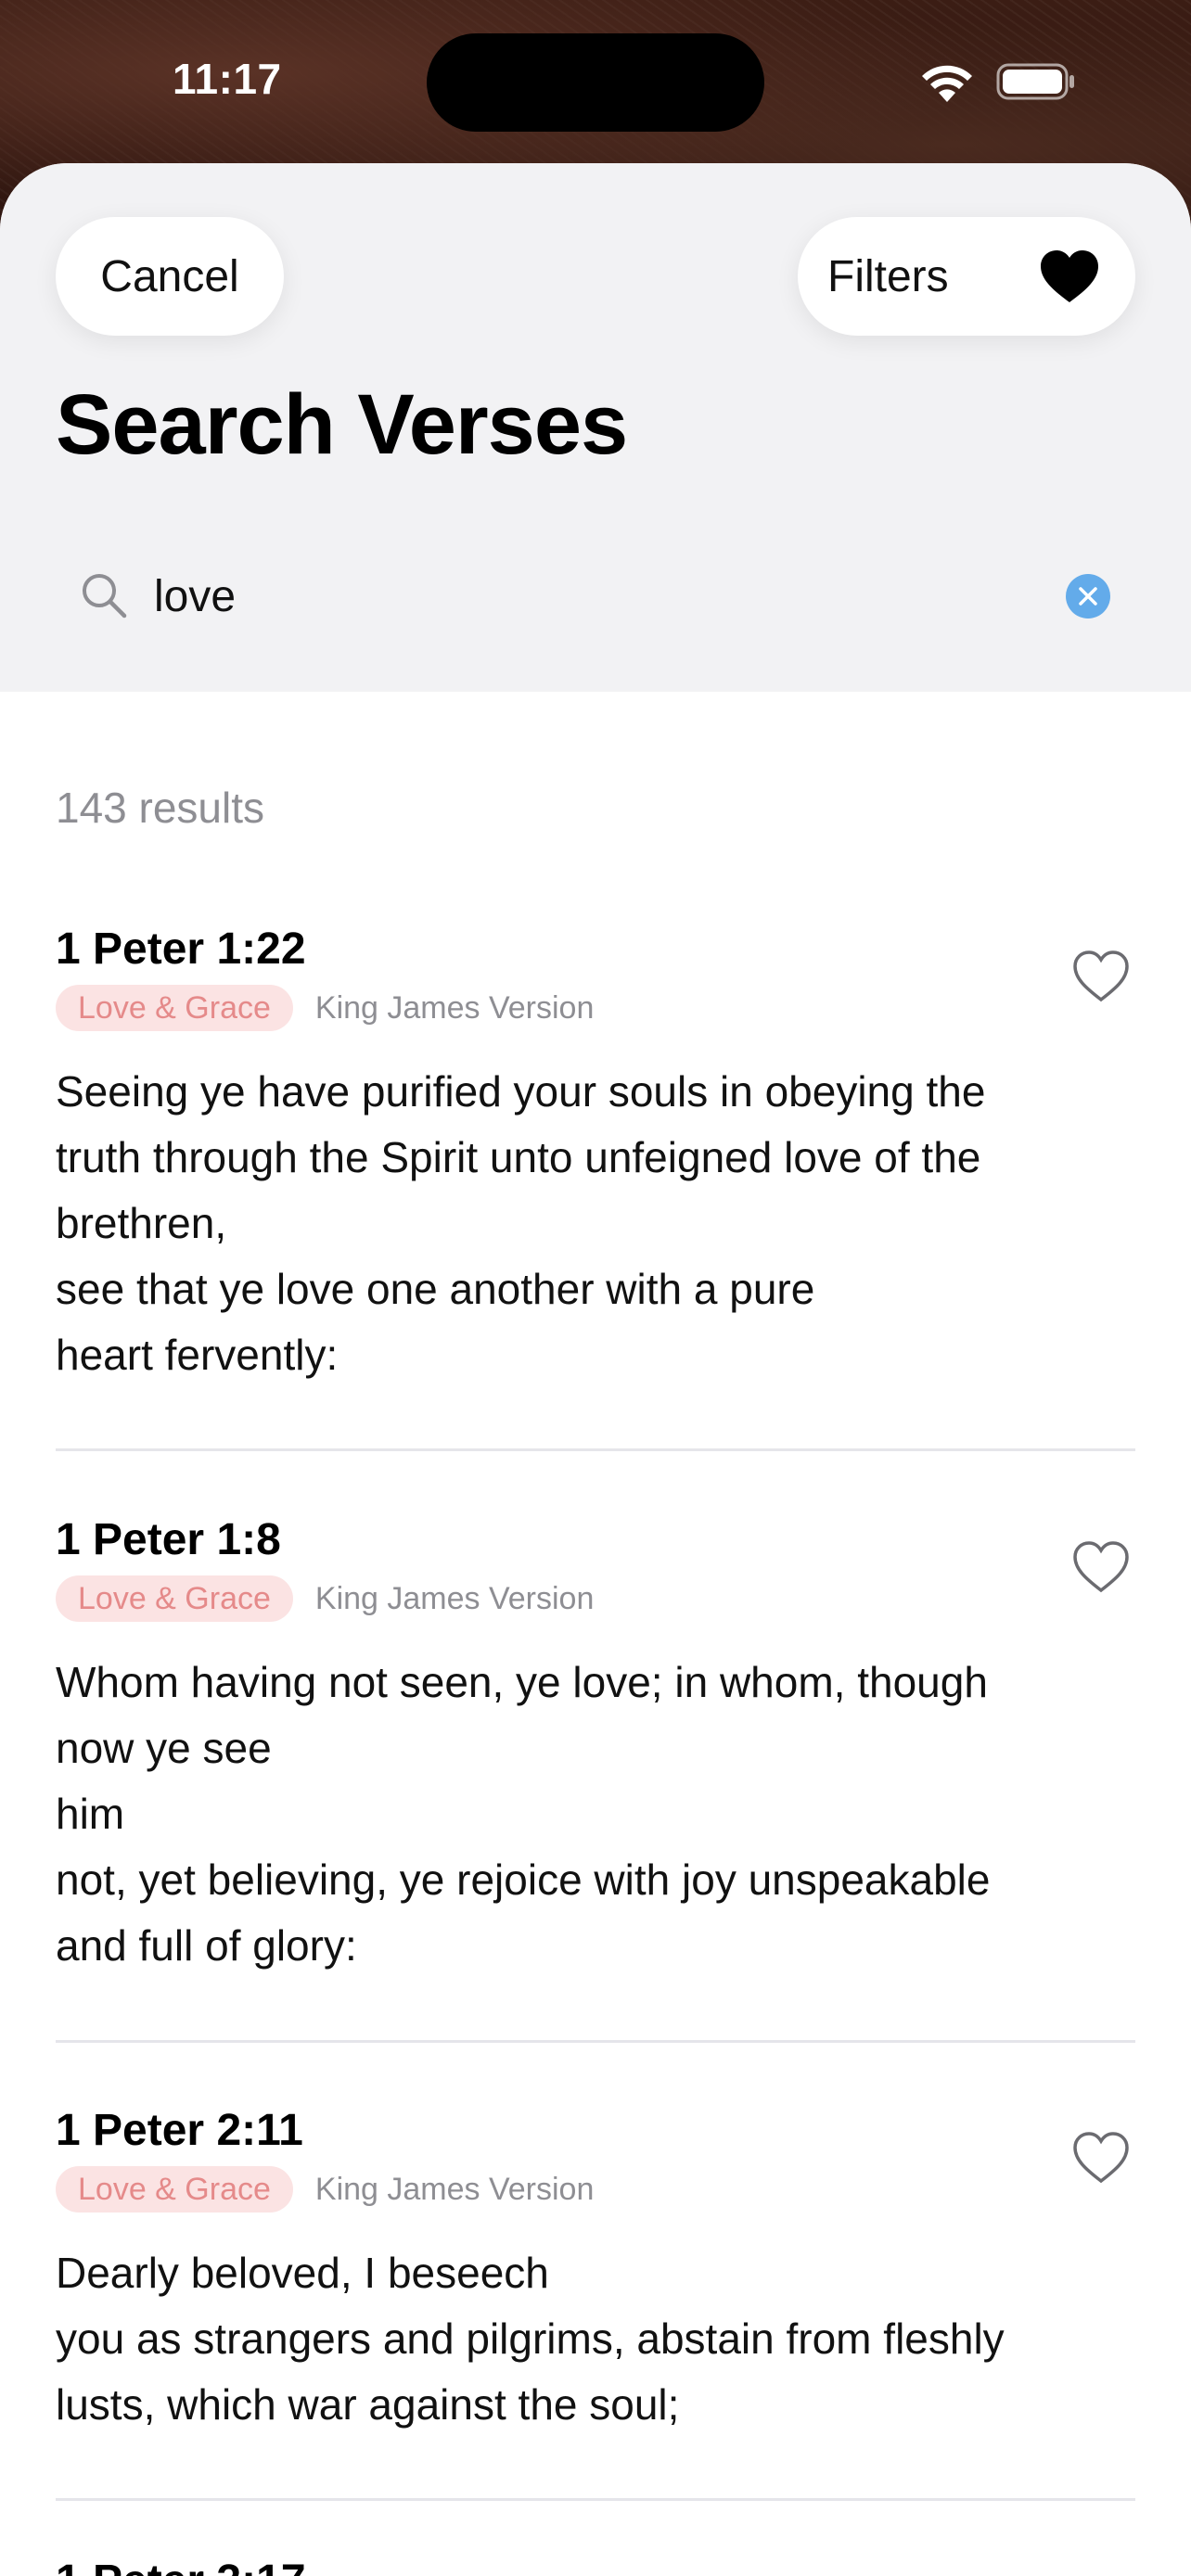 The height and width of the screenshot is (2576, 1191). What do you see at coordinates (181, 950) in the screenshot?
I see `verse-reference: 1 Peter 1:22` at bounding box center [181, 950].